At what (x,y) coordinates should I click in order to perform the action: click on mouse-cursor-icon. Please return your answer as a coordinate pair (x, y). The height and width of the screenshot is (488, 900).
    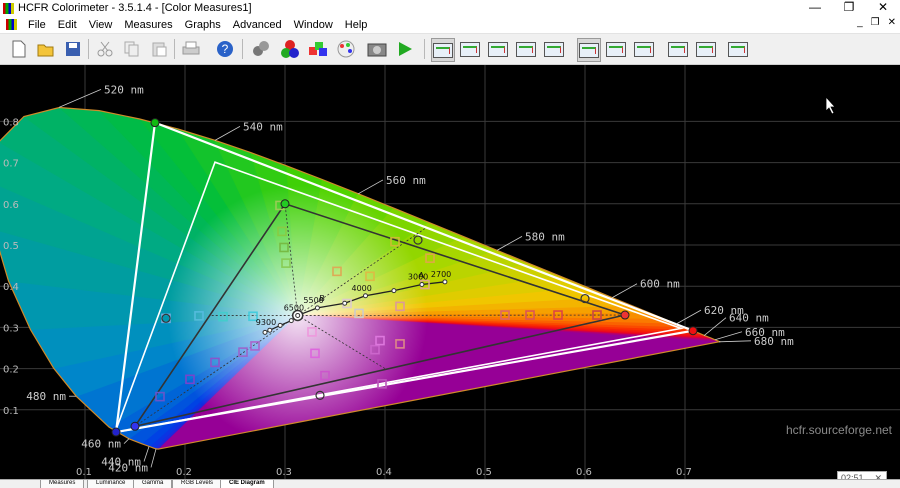
    Looking at the image, I should click on (830, 105).